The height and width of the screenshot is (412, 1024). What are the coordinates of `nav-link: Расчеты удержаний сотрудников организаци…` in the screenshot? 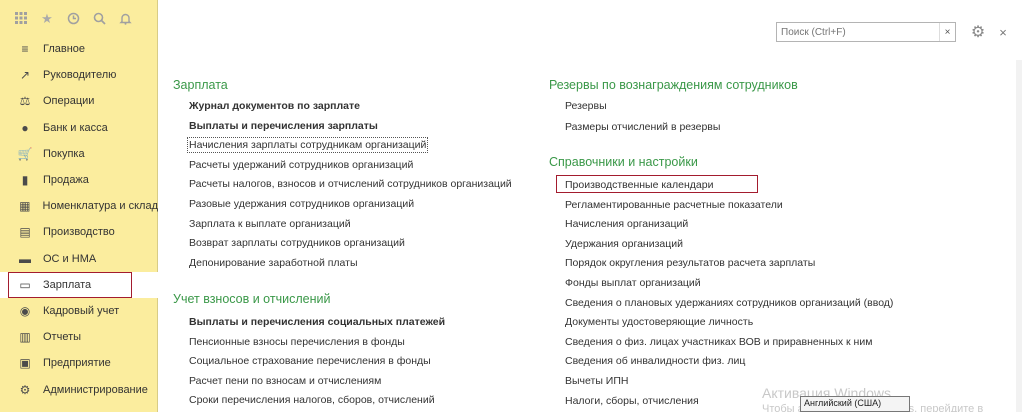 It's located at (301, 165).